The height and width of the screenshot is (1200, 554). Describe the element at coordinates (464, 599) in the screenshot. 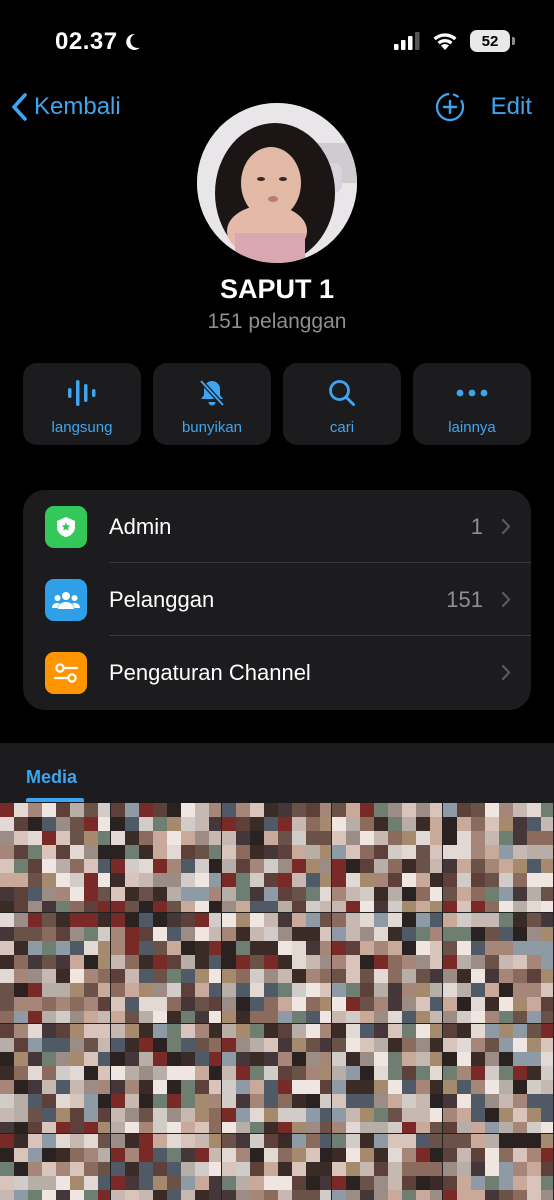

I see `subscribers-count: 151` at that location.